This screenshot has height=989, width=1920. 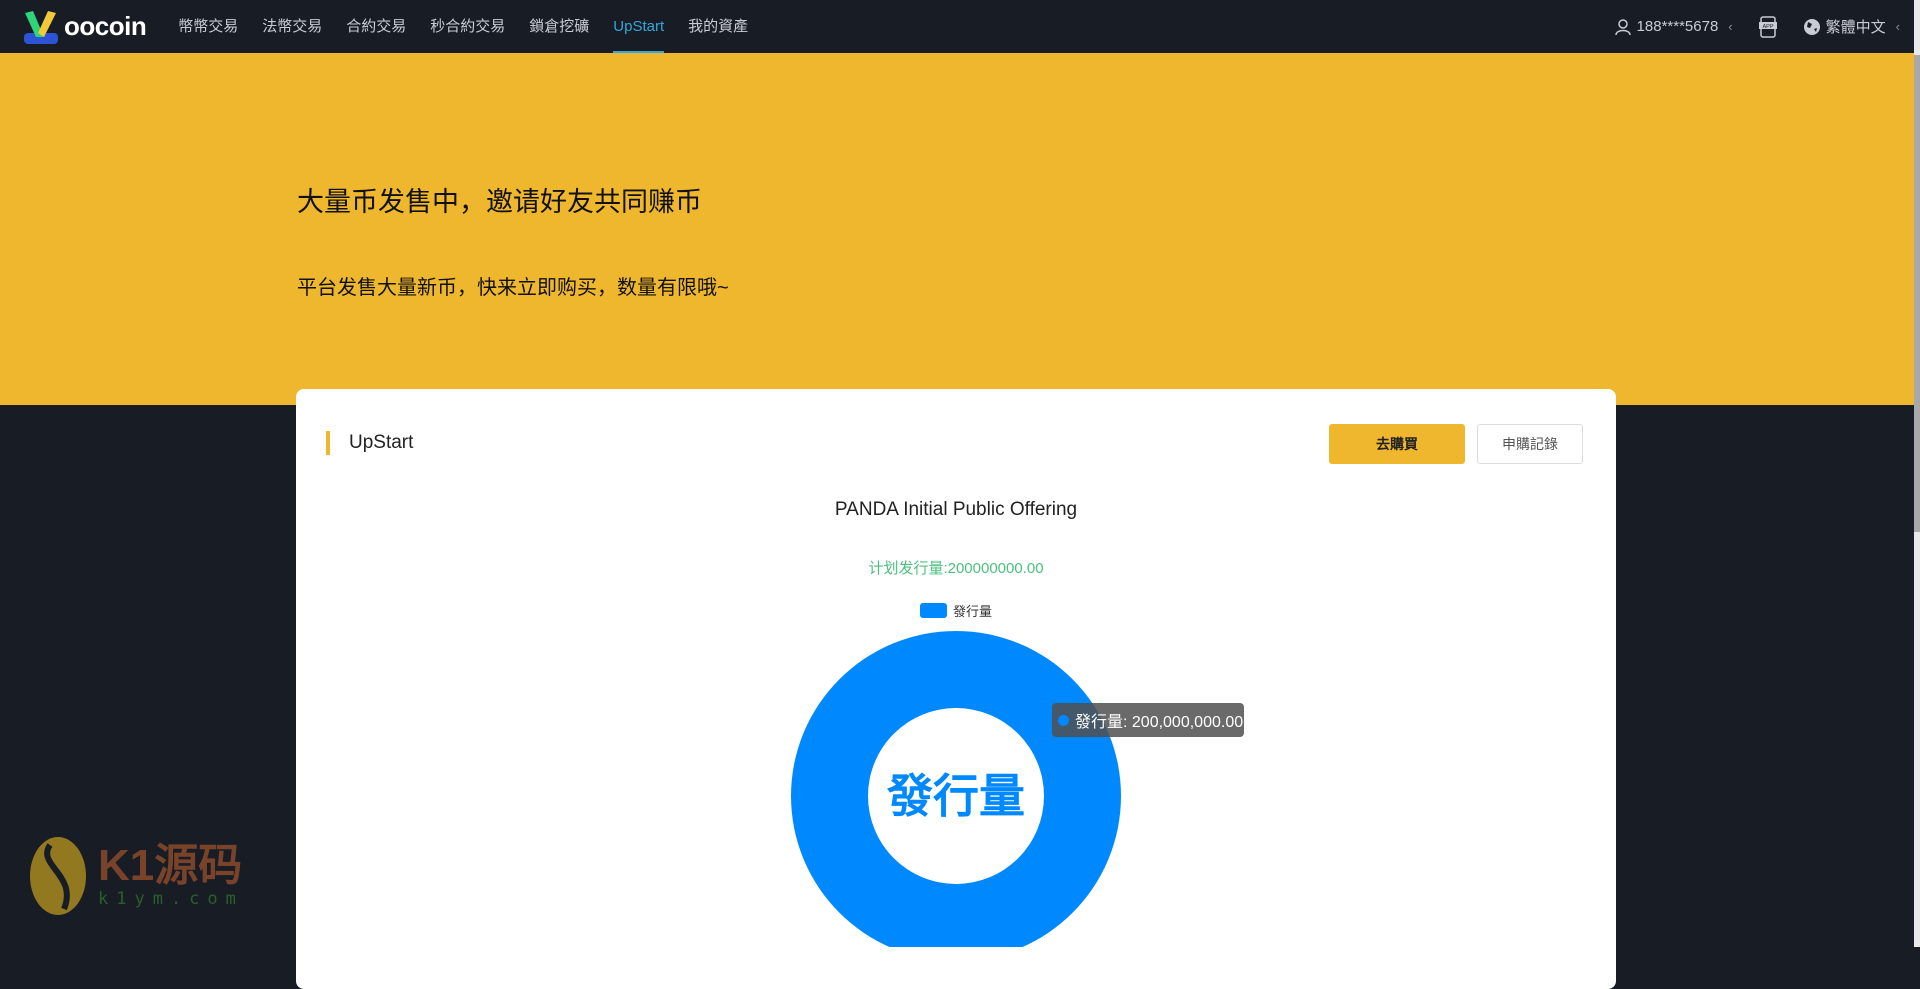 What do you see at coordinates (955, 796) in the screenshot?
I see `donut-center-label: 發行量` at bounding box center [955, 796].